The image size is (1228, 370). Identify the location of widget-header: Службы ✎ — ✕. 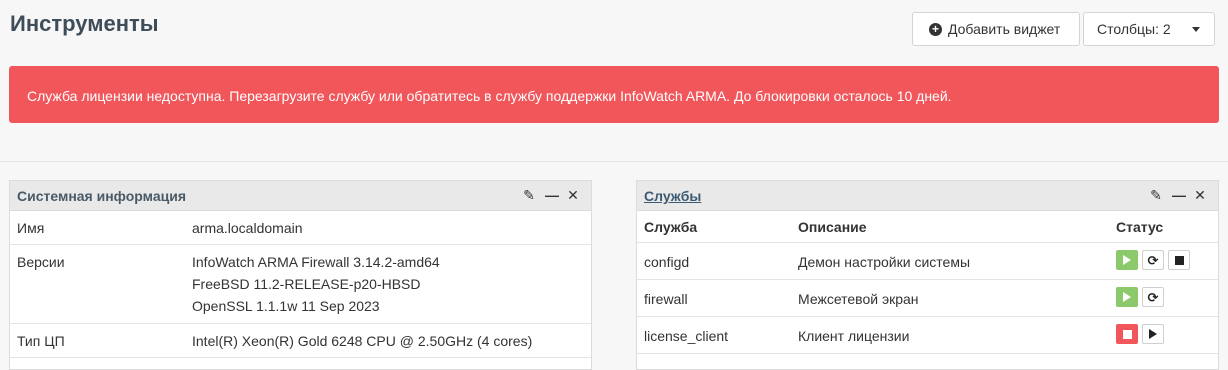
(927, 196).